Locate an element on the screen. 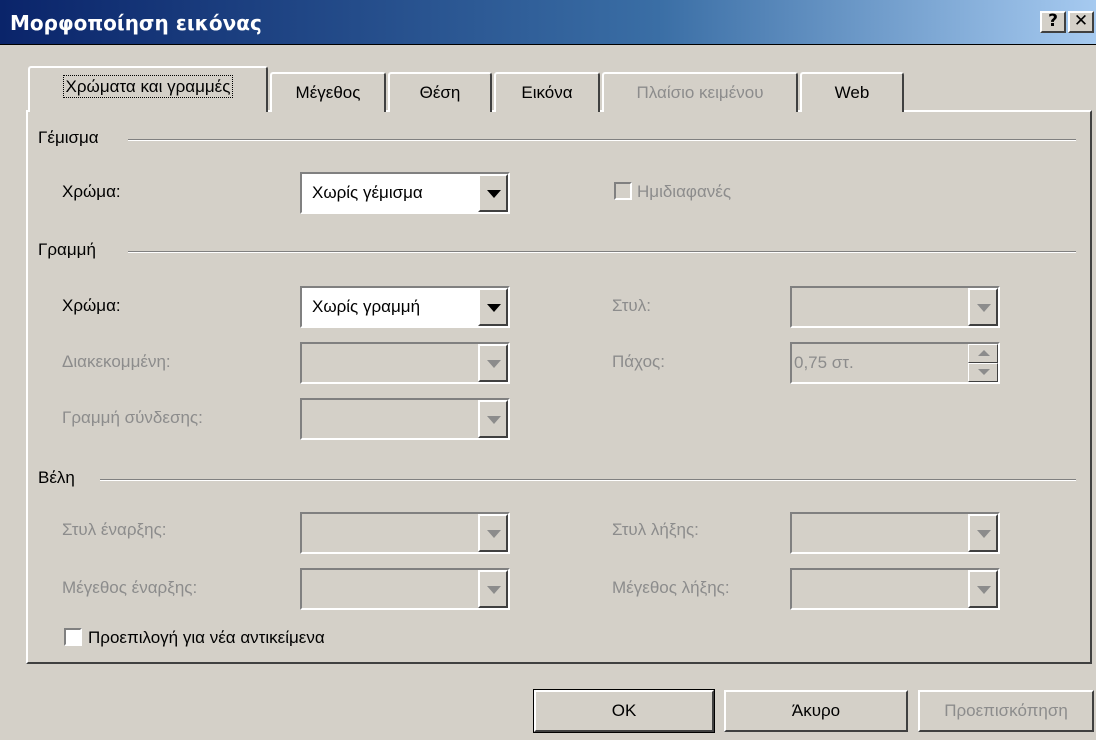  dashed-label: Διακεκομμένη: is located at coordinates (116, 361).